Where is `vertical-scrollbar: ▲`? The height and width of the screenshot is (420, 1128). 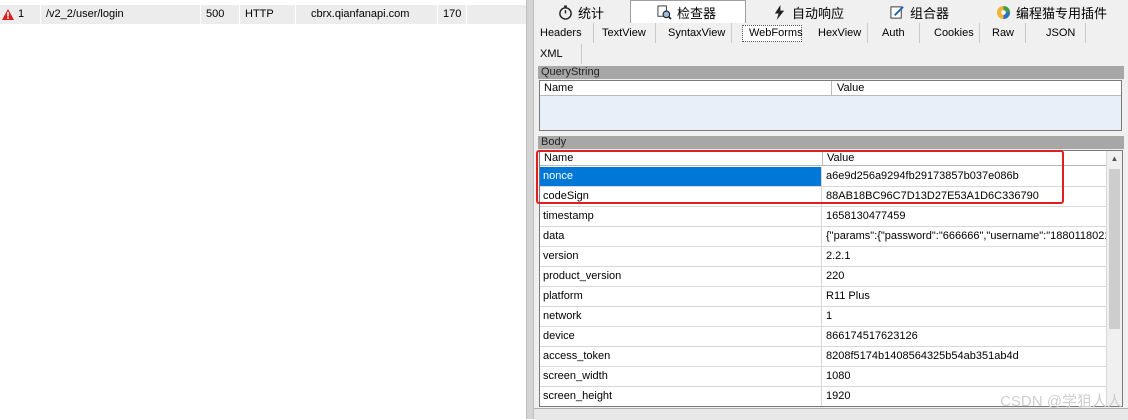
vertical-scrollbar: ▲ is located at coordinates (1114, 278).